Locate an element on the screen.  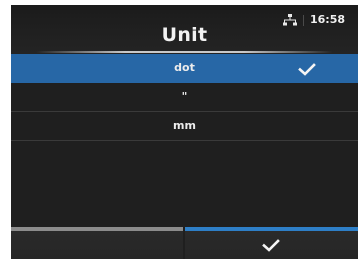
back-button is located at coordinates (97, 243).